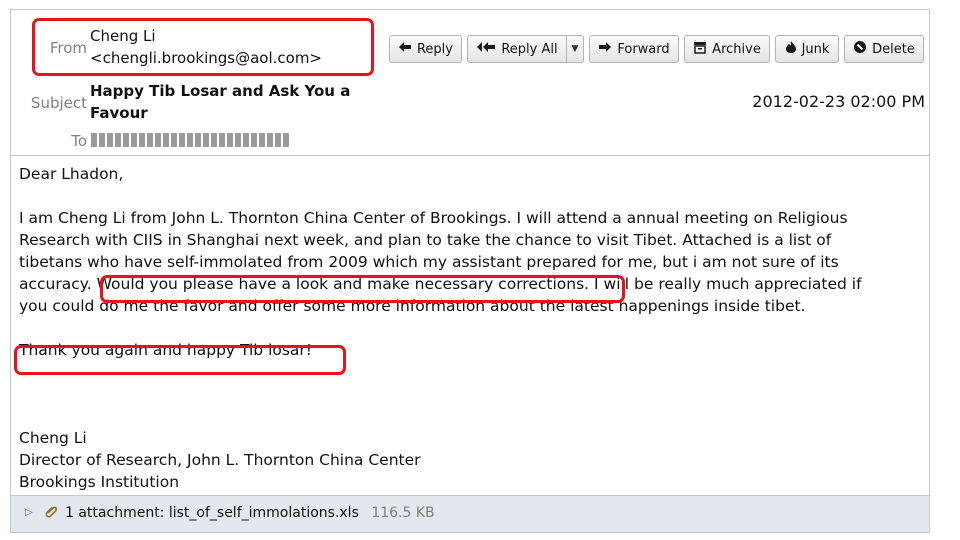  What do you see at coordinates (728, 284) in the screenshot?
I see `body-text: I will be really much appreciated if` at bounding box center [728, 284].